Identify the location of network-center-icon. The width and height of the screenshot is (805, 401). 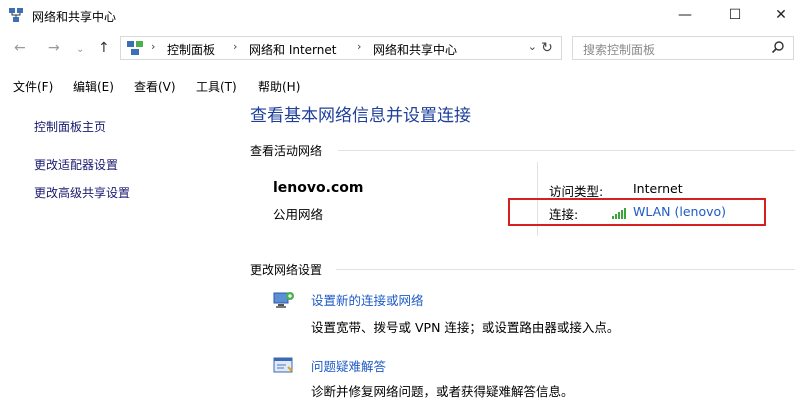
(16, 15).